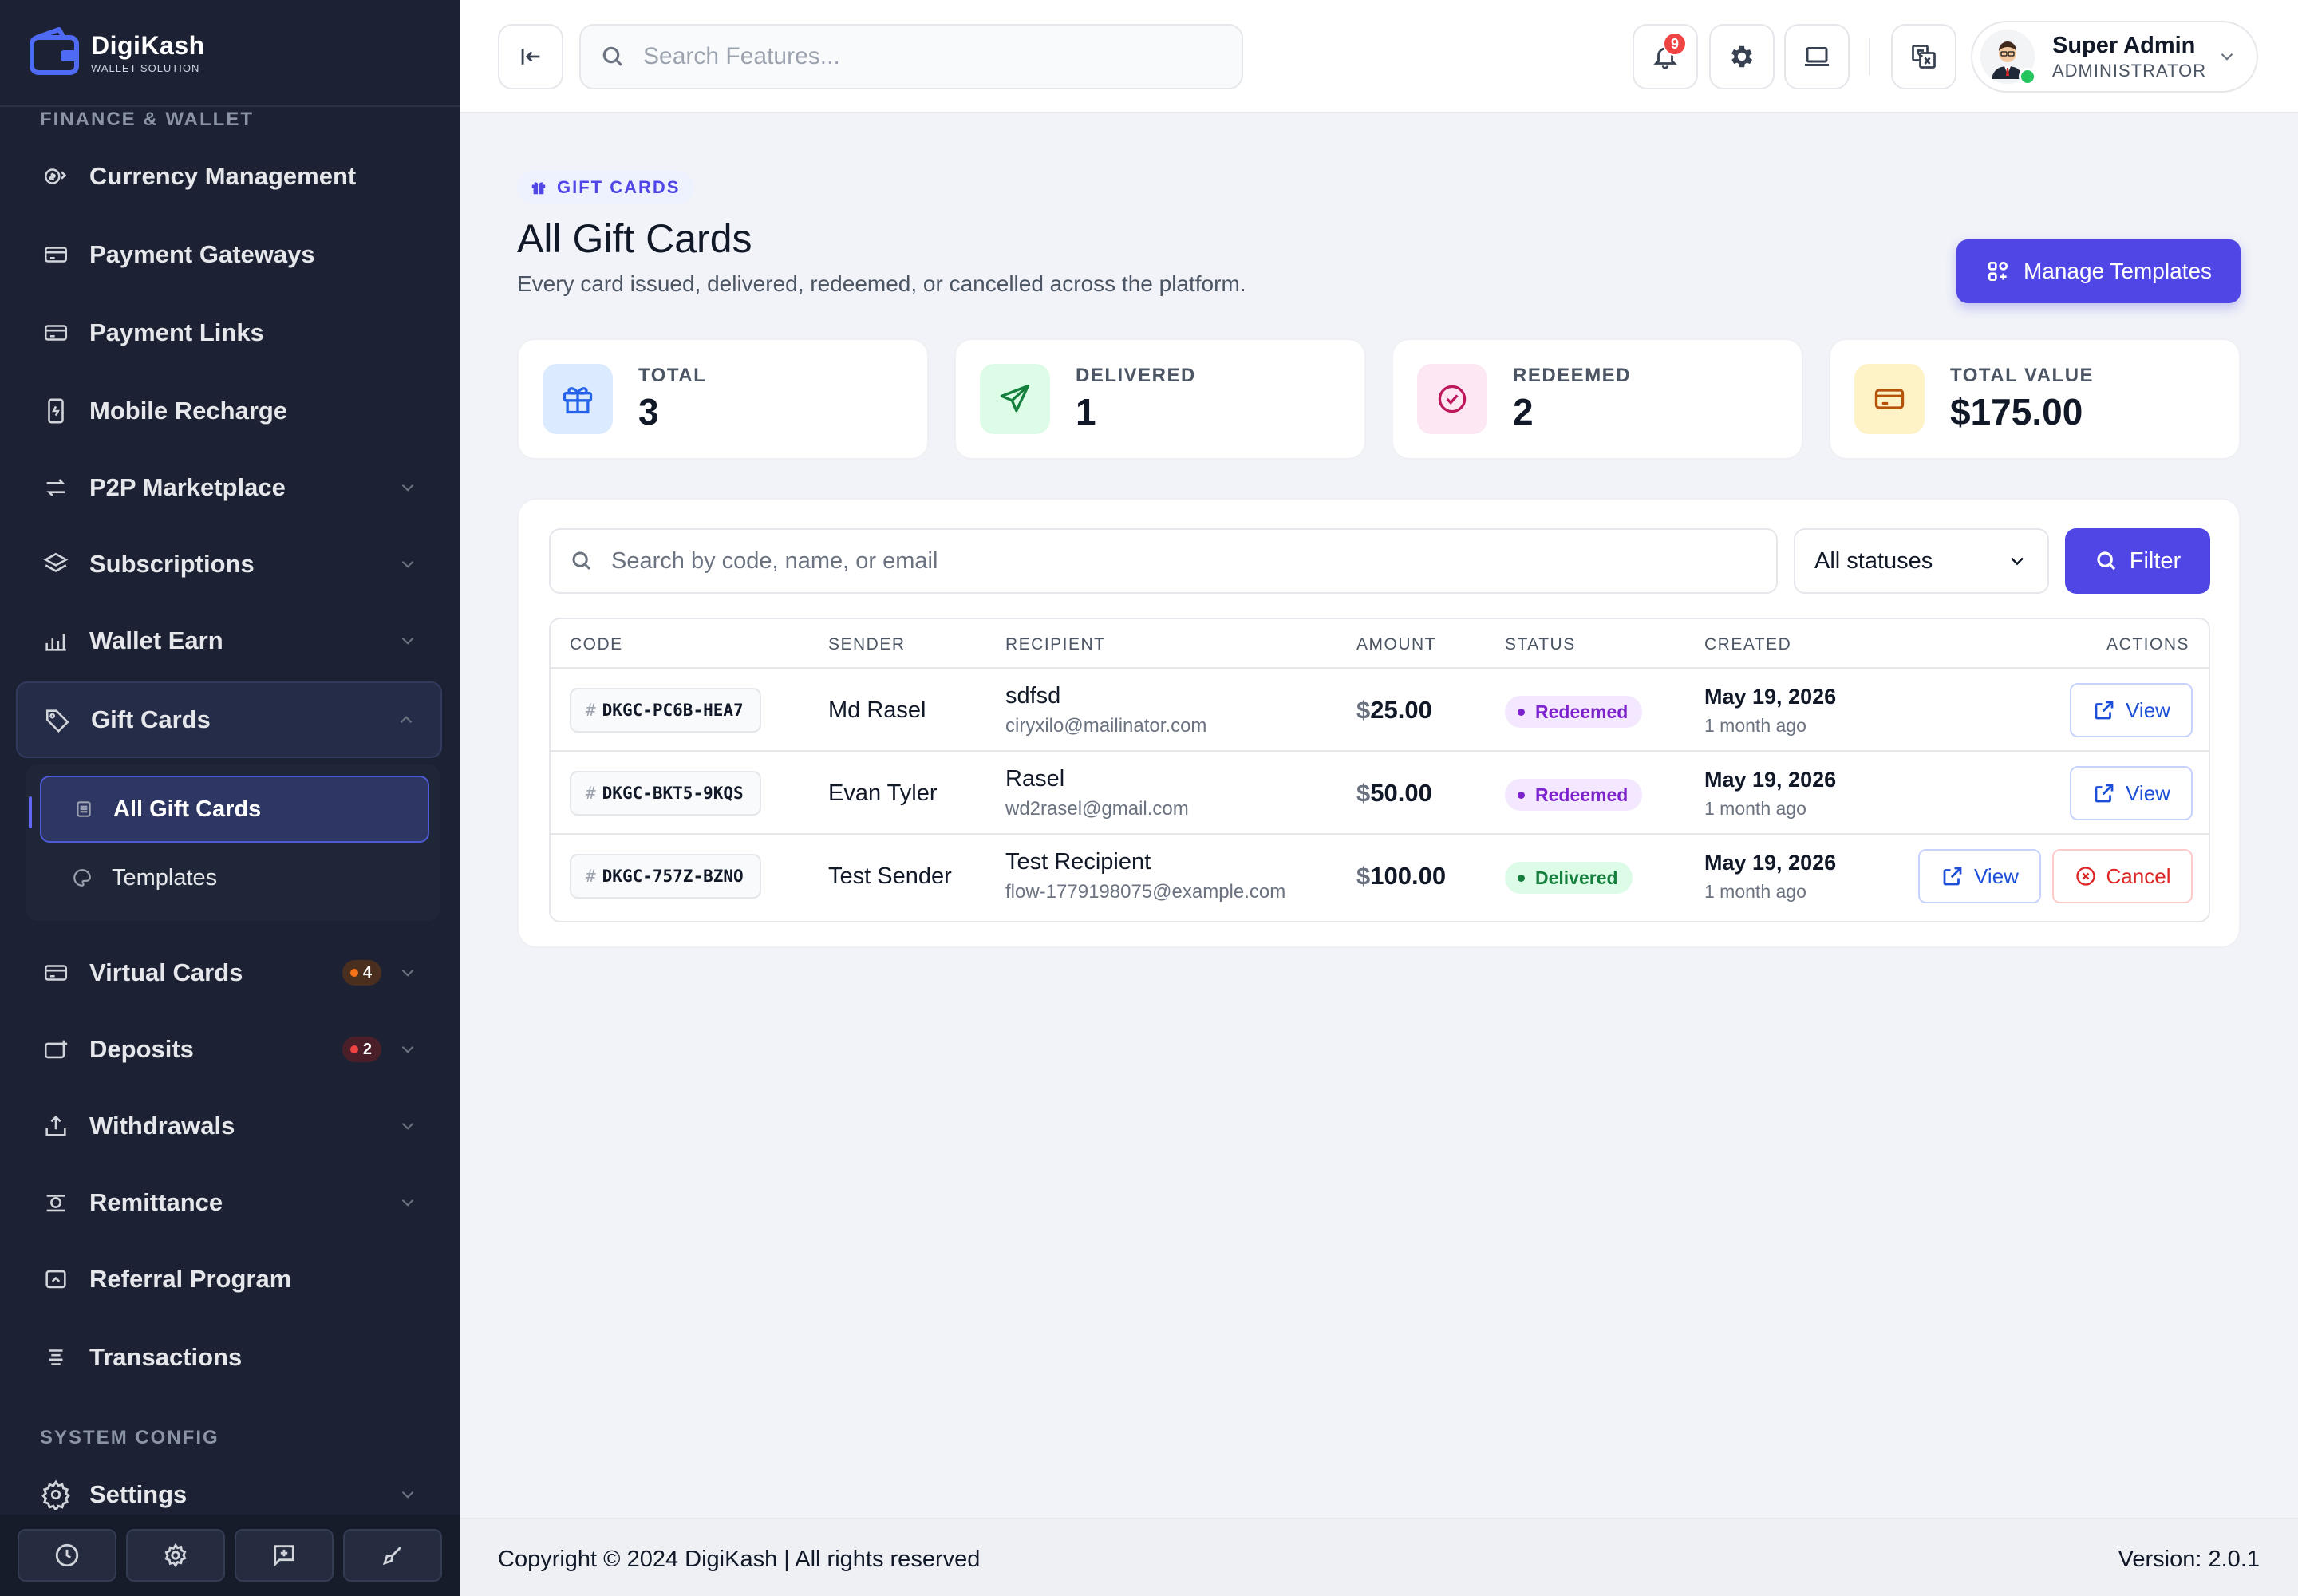 The height and width of the screenshot is (1596, 2298). I want to click on amount-value: 25.00, so click(1401, 710).